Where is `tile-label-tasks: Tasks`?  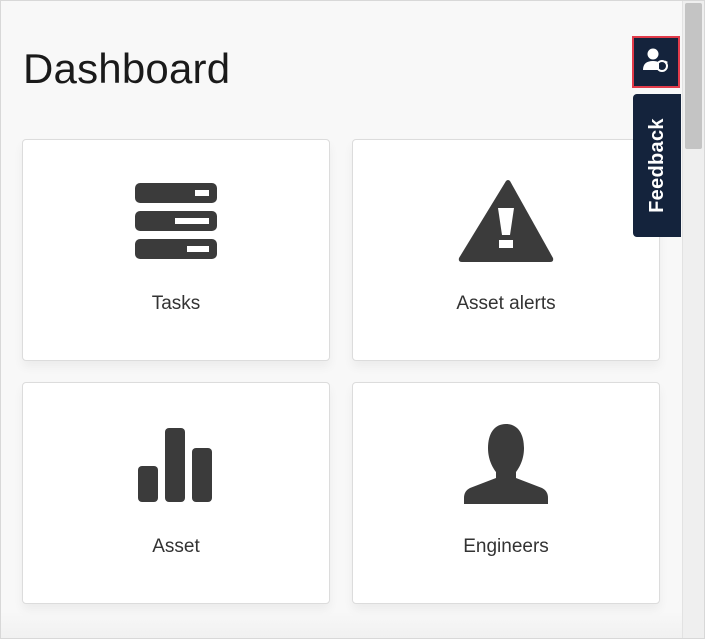 tile-label-tasks: Tasks is located at coordinates (176, 303).